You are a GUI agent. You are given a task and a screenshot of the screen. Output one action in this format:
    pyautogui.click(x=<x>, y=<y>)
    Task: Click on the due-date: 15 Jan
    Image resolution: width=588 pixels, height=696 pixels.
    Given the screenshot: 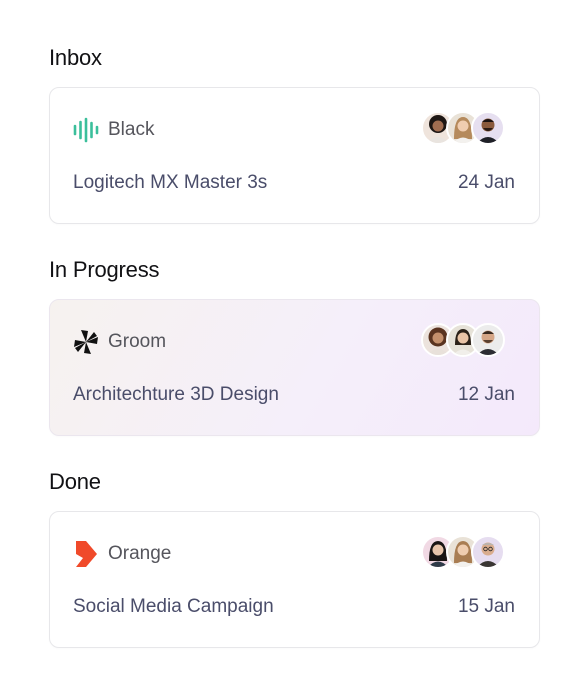 What is the action you would take?
    pyautogui.click(x=486, y=606)
    